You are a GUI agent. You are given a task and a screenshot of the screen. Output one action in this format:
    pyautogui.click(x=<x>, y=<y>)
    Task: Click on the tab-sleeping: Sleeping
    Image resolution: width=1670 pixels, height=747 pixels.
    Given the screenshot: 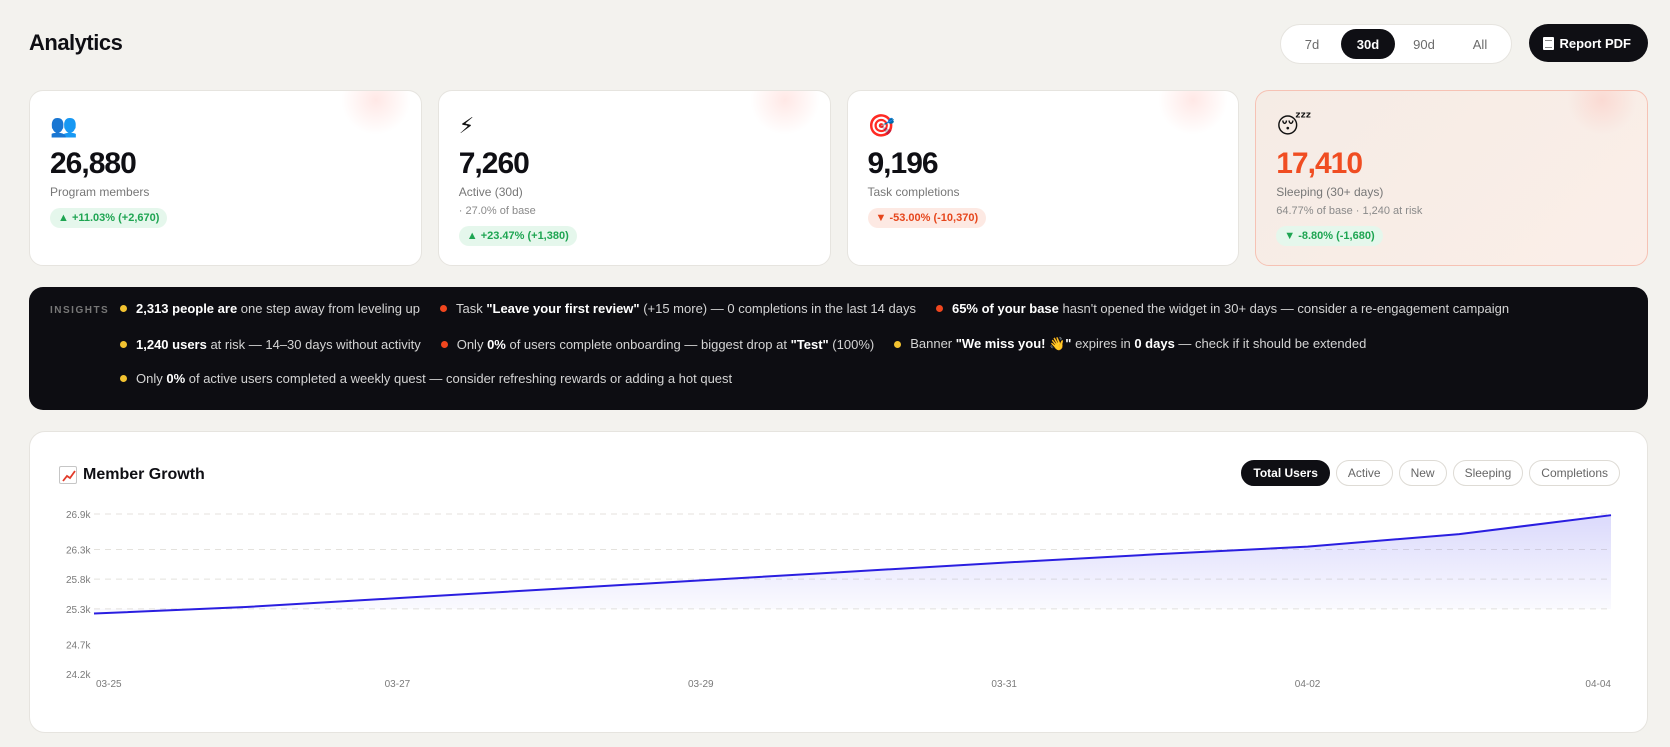 What is the action you would take?
    pyautogui.click(x=1488, y=473)
    